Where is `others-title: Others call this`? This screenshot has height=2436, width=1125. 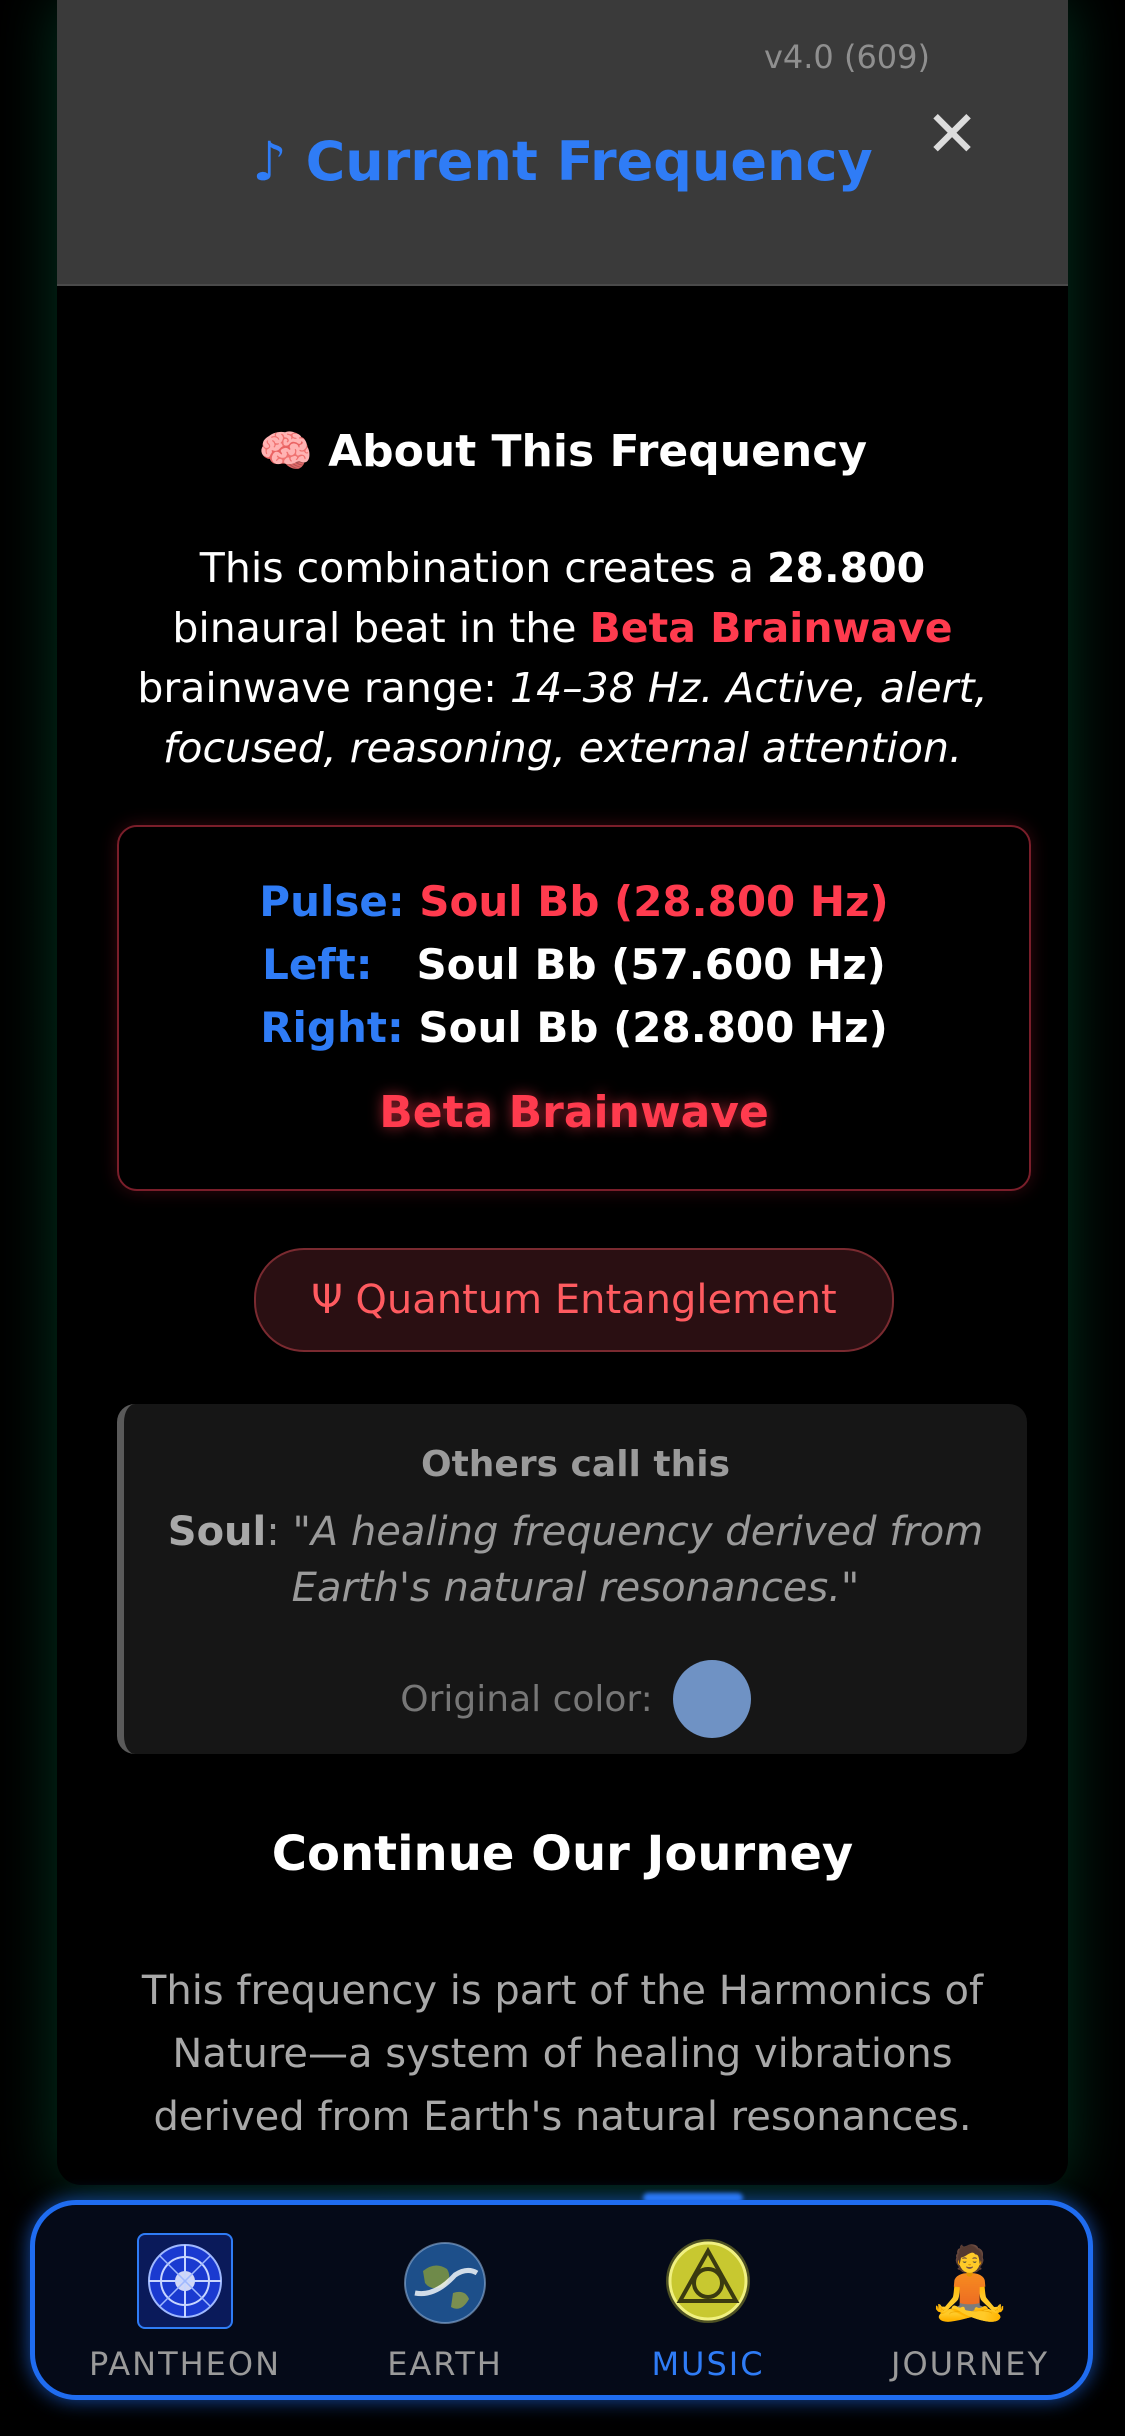 others-title: Others call this is located at coordinates (575, 1464).